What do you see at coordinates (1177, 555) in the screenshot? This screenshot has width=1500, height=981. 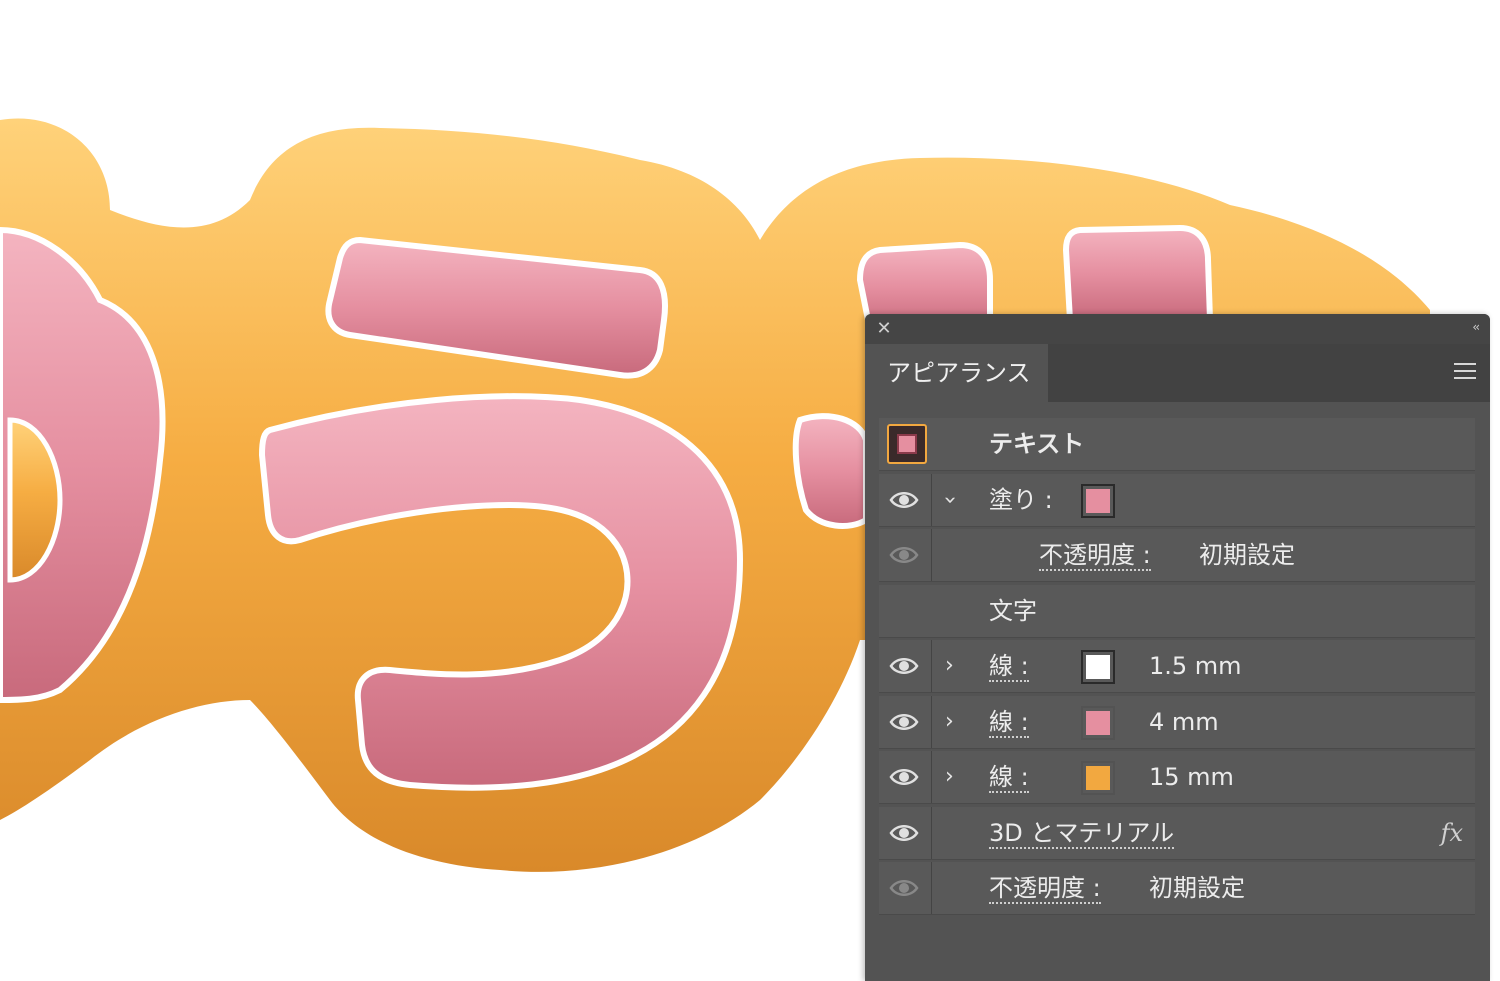 I see `fill-opacity-row: 不透明度 : 初期設定` at bounding box center [1177, 555].